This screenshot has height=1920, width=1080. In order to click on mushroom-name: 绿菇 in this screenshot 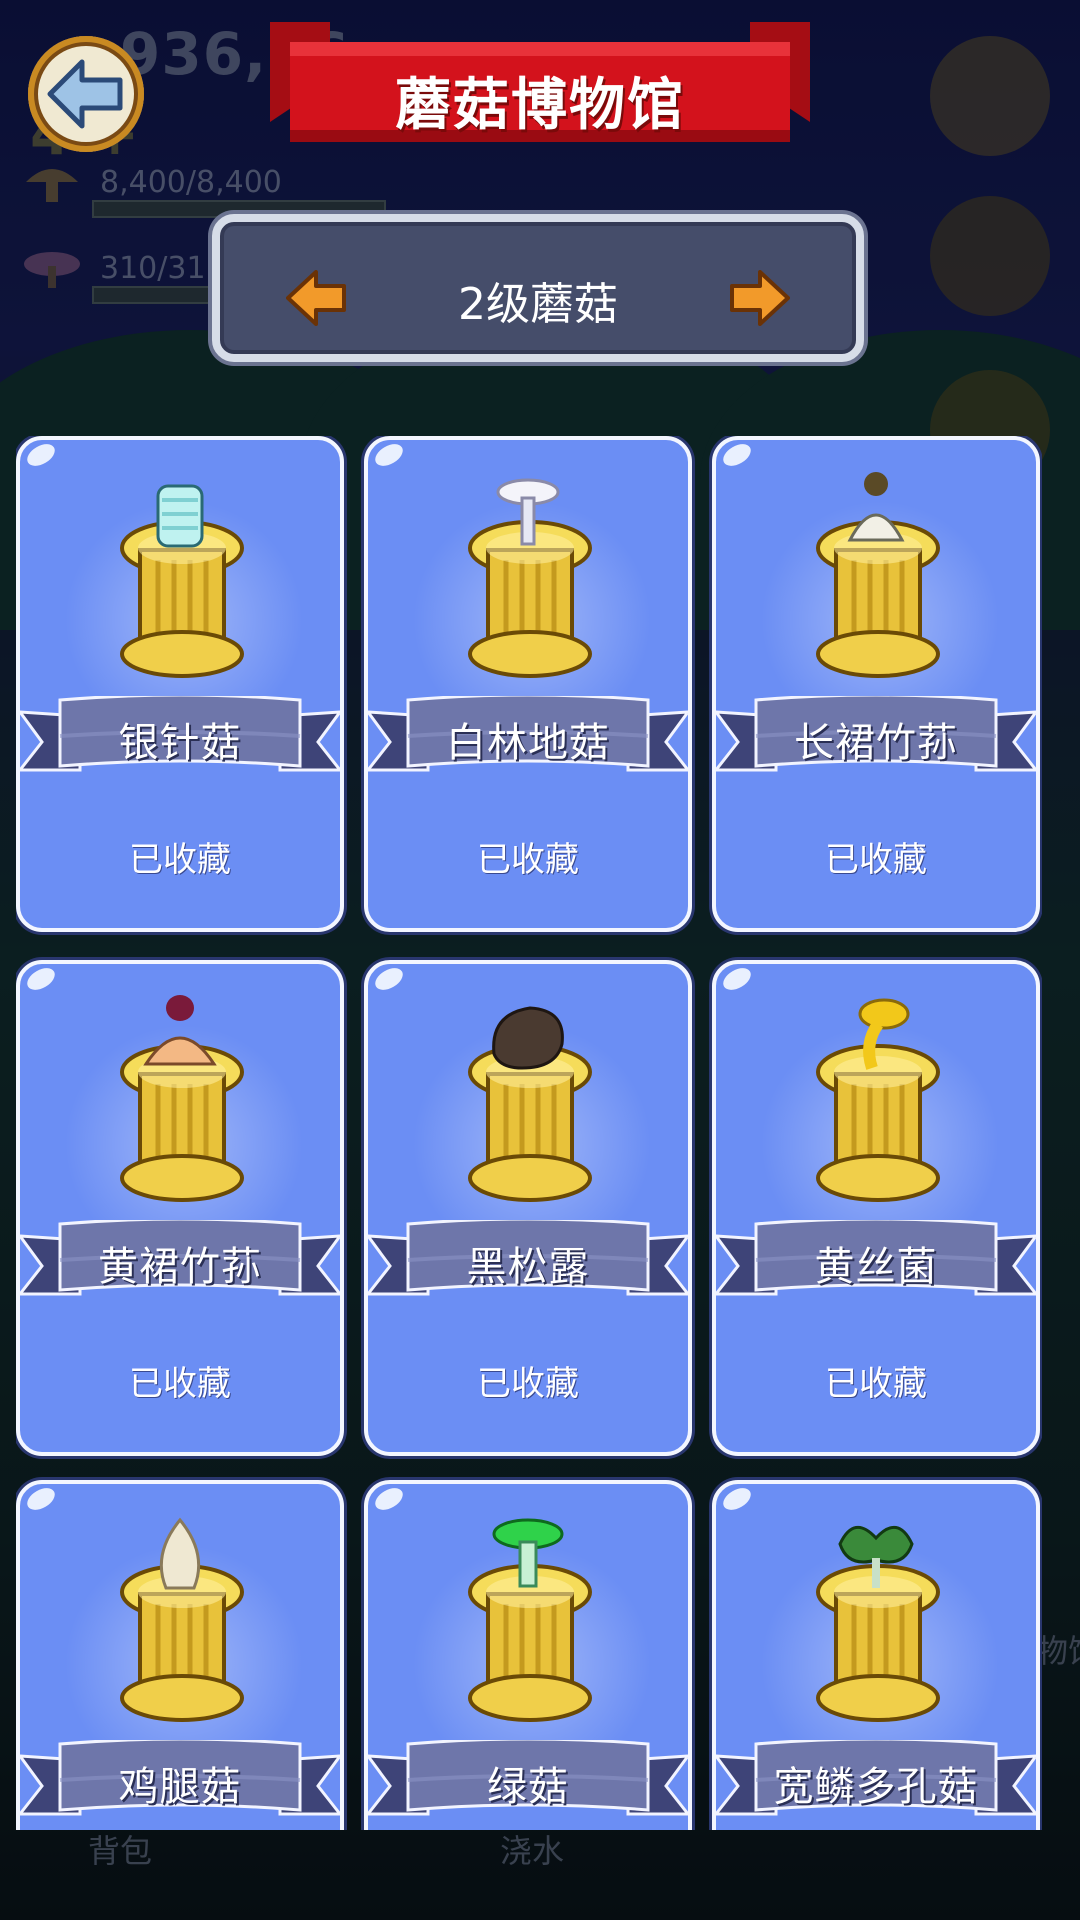, I will do `click(528, 1787)`.